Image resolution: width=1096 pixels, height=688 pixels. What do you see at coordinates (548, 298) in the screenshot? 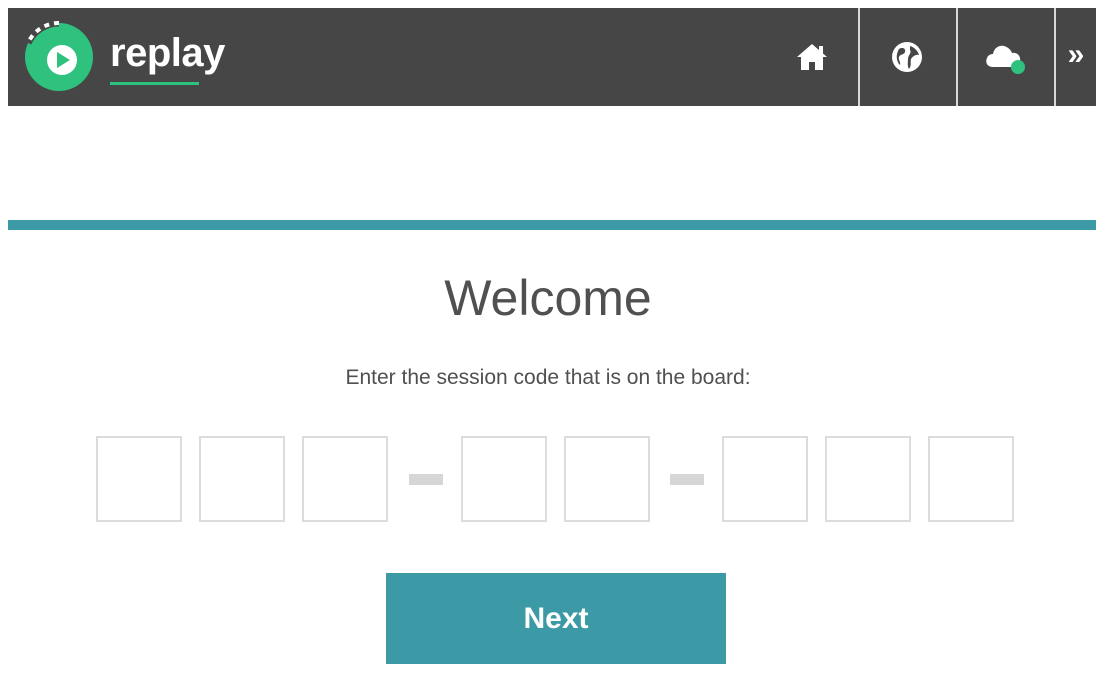
I see `page-title: Welcome` at bounding box center [548, 298].